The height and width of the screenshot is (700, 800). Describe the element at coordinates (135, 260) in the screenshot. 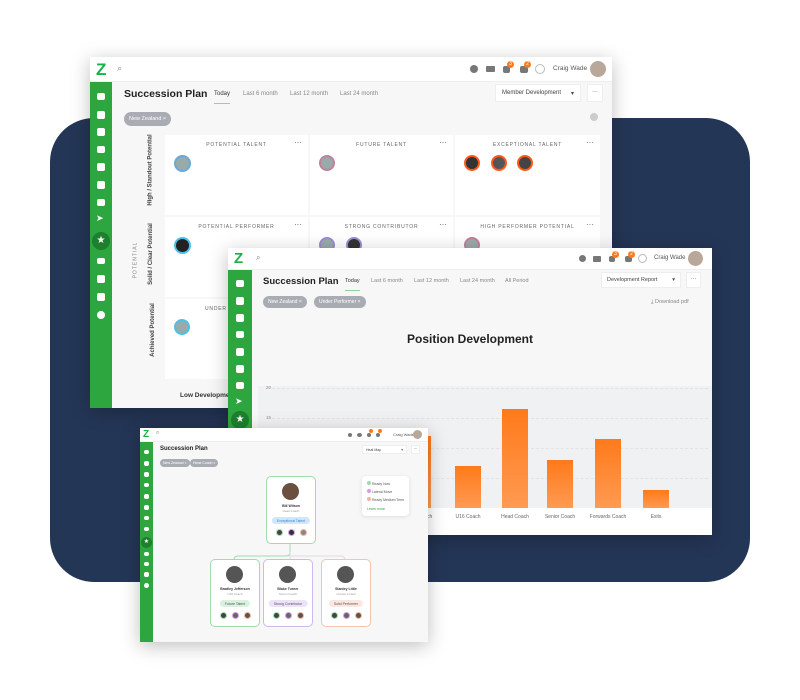

I see `potential-axis-label: POTENTIAL` at that location.